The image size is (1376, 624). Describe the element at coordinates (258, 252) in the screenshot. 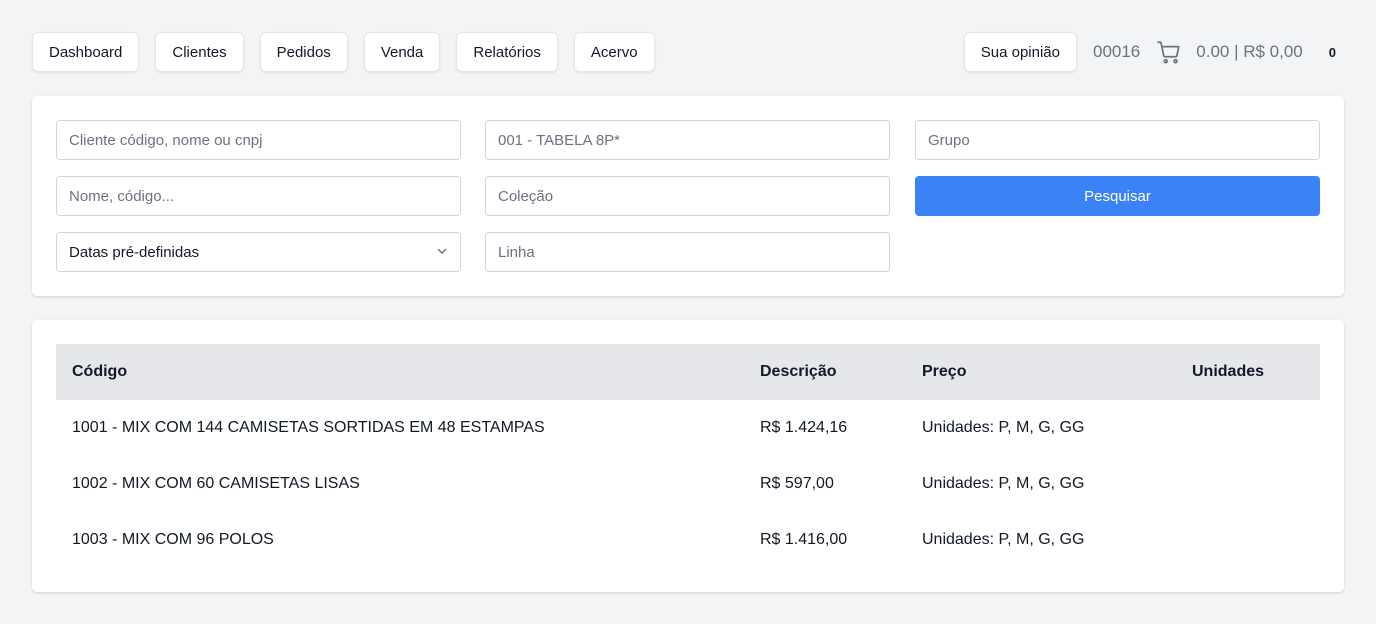

I see `predefined-dates-select: Datas pré-definidas` at that location.